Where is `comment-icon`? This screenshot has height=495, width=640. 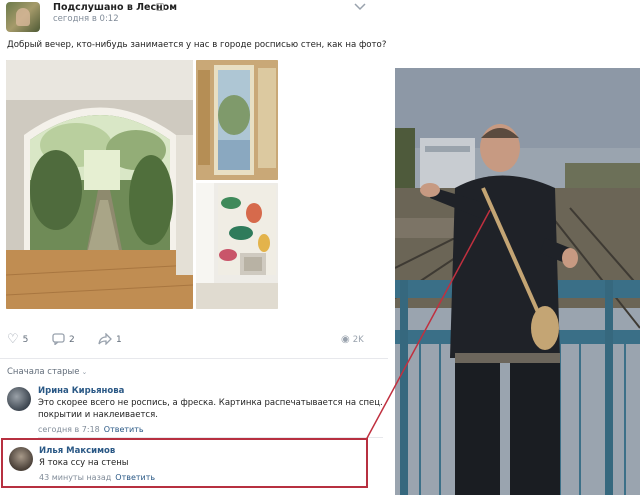 comment-icon is located at coordinates (58, 340).